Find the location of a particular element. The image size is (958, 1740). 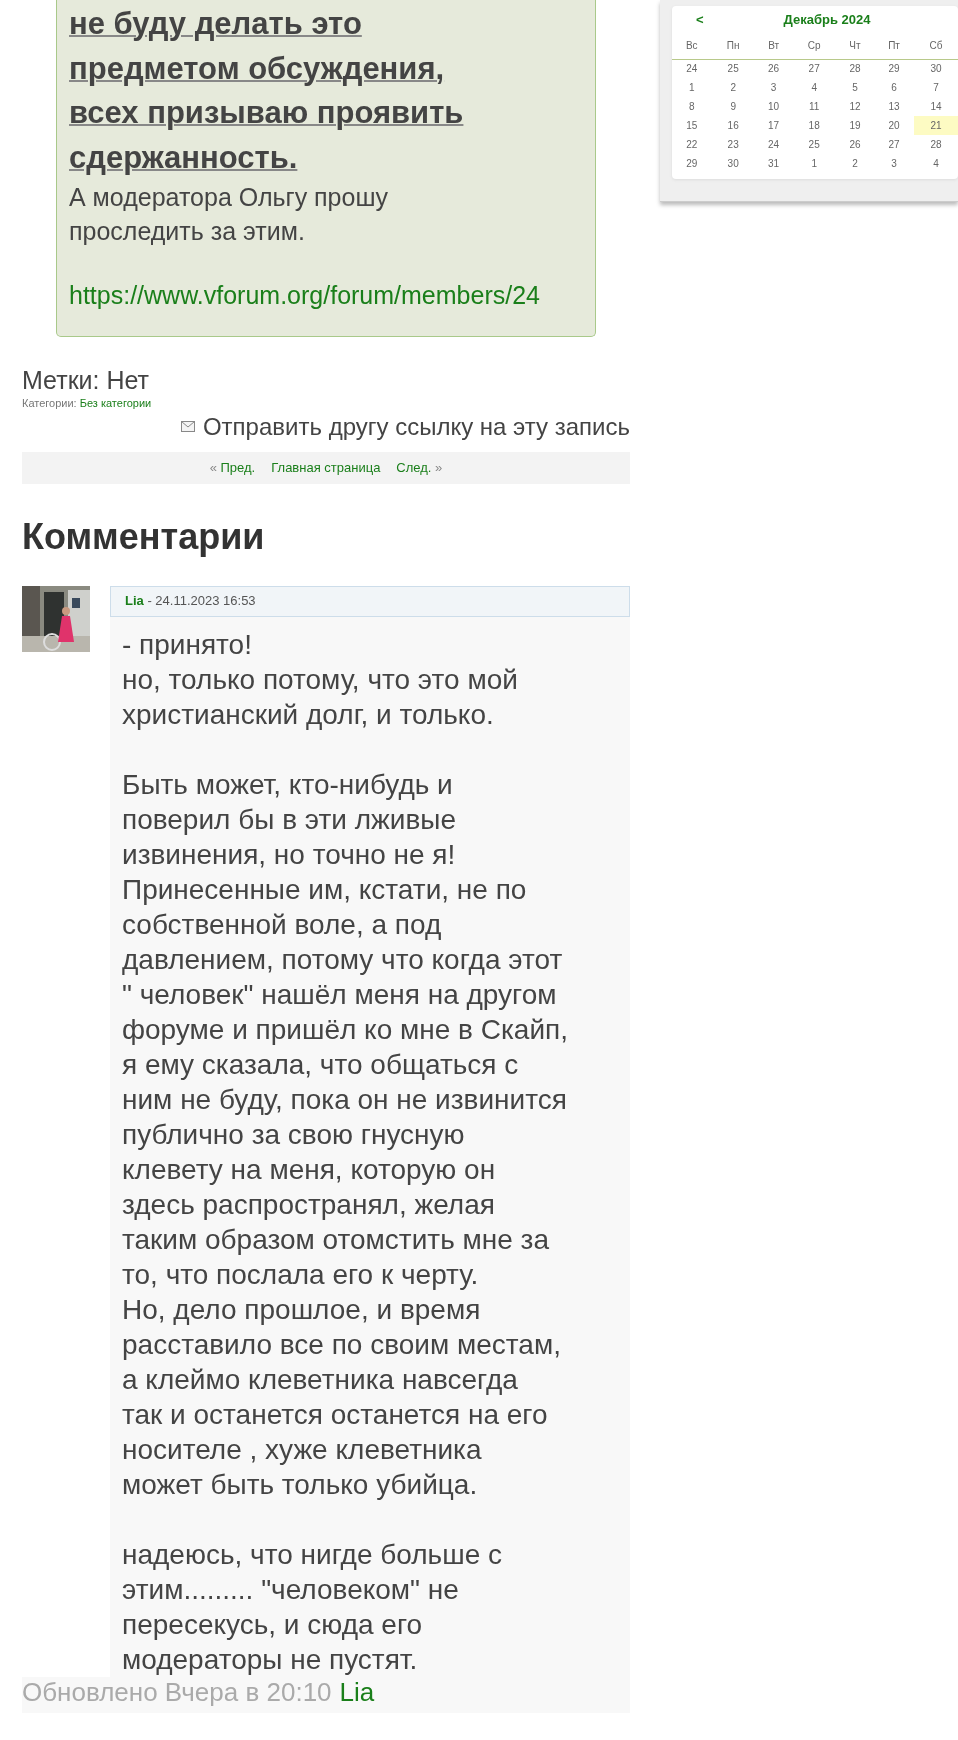

month-title: Декабрь 2024 is located at coordinates (827, 20).